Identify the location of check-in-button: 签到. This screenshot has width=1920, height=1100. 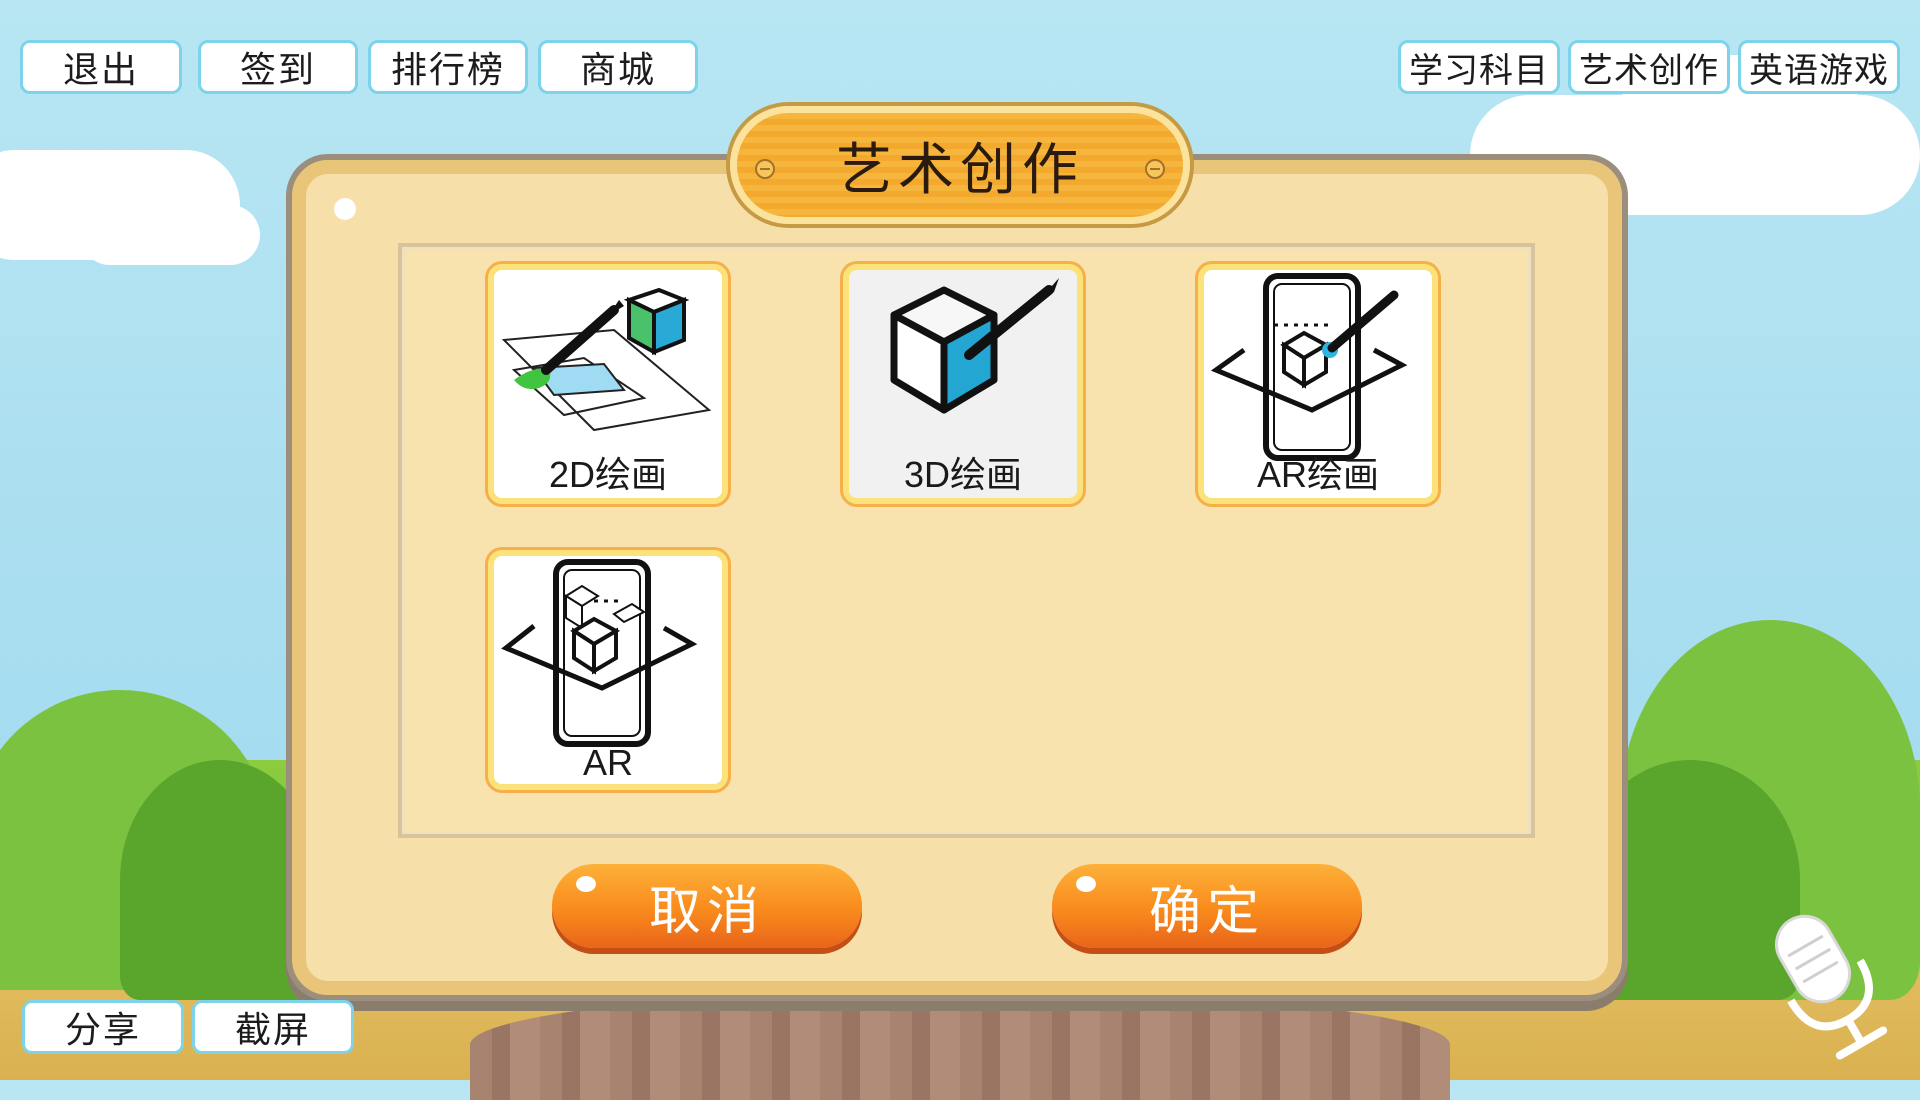
(278, 67).